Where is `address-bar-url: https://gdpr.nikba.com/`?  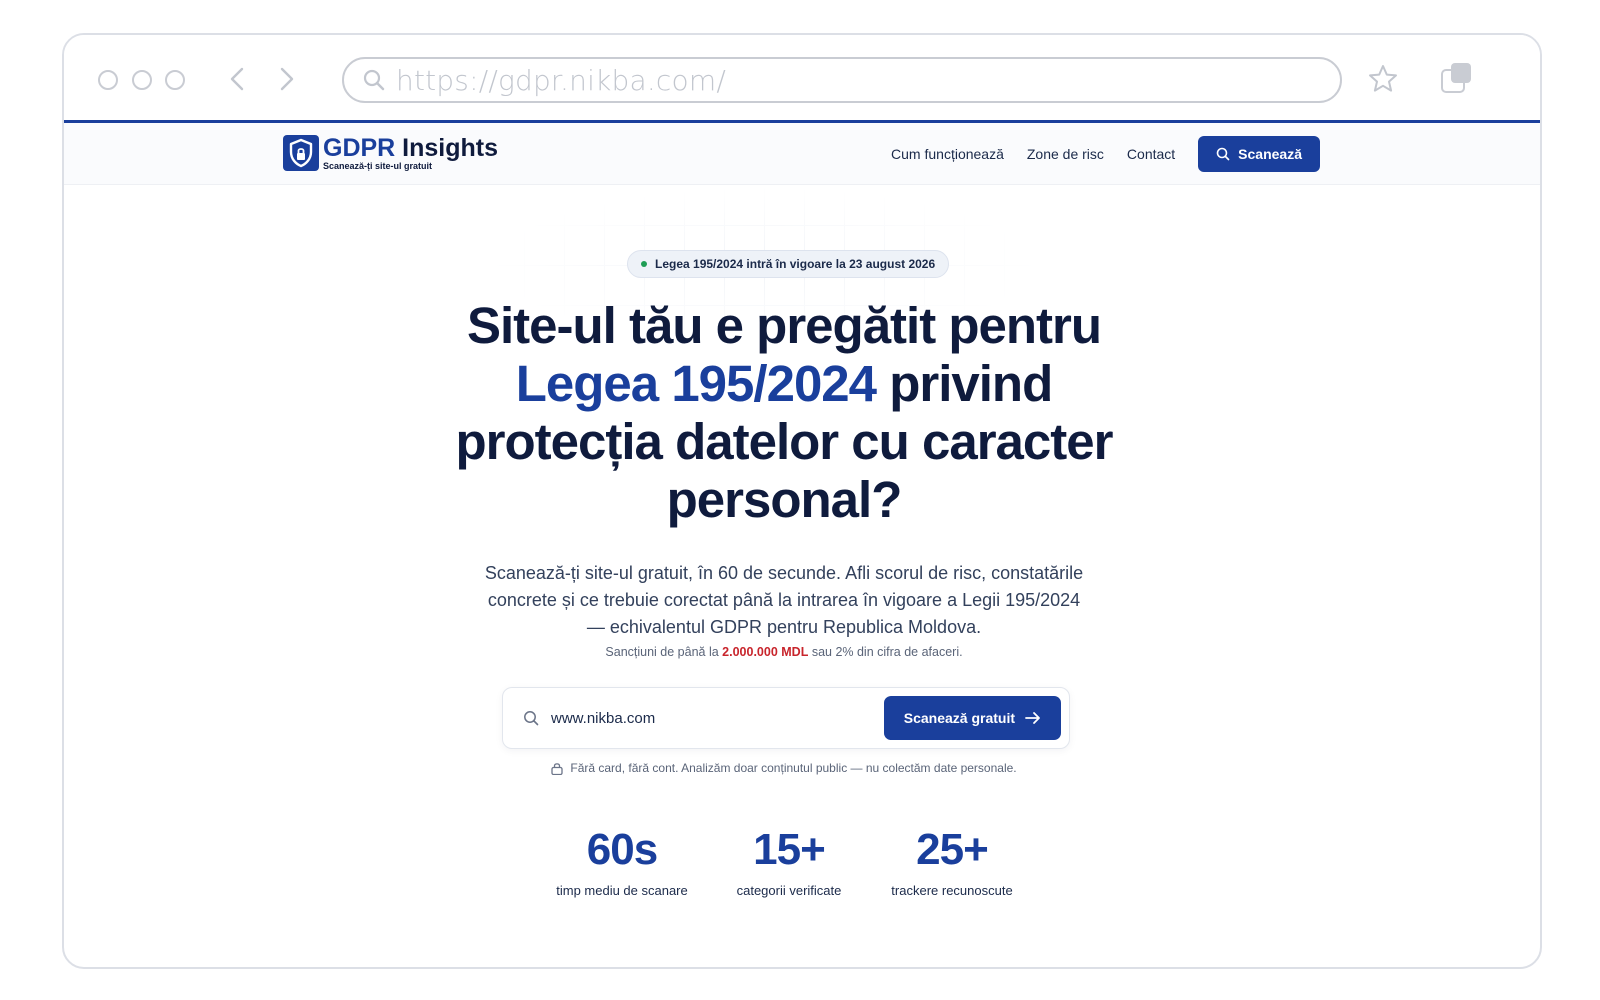
address-bar-url: https://gdpr.nikba.com/ is located at coordinates (561, 80).